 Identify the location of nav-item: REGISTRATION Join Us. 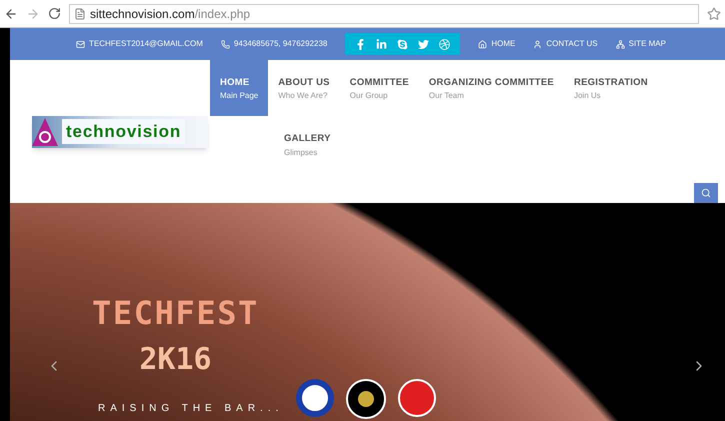
(611, 88).